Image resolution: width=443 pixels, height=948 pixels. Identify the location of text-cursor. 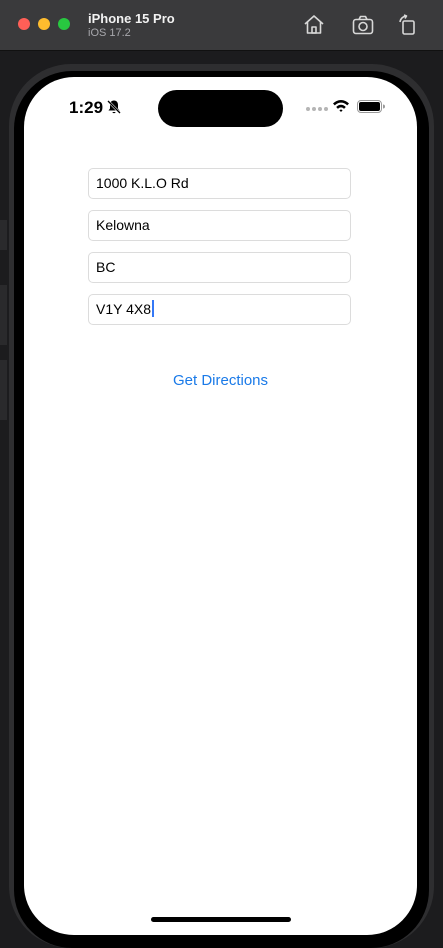
(153, 308).